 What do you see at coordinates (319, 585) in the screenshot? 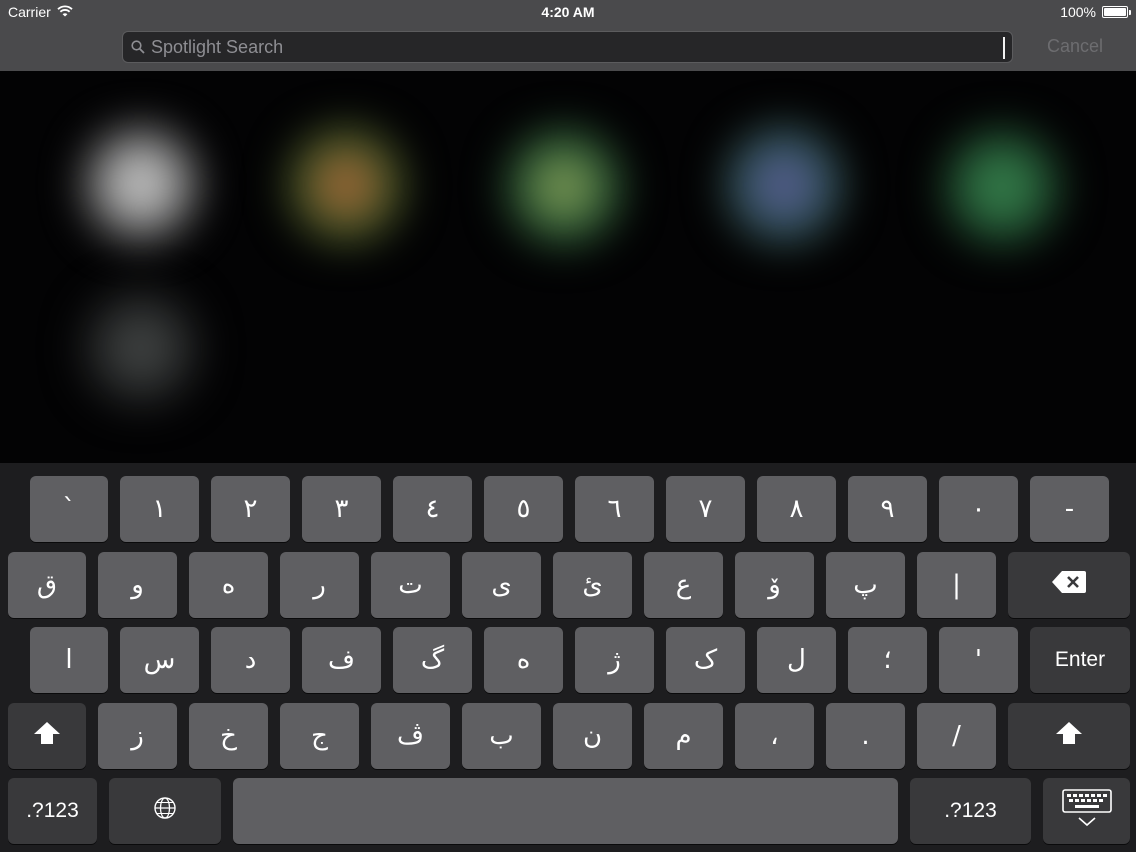
I see `key: ر` at bounding box center [319, 585].